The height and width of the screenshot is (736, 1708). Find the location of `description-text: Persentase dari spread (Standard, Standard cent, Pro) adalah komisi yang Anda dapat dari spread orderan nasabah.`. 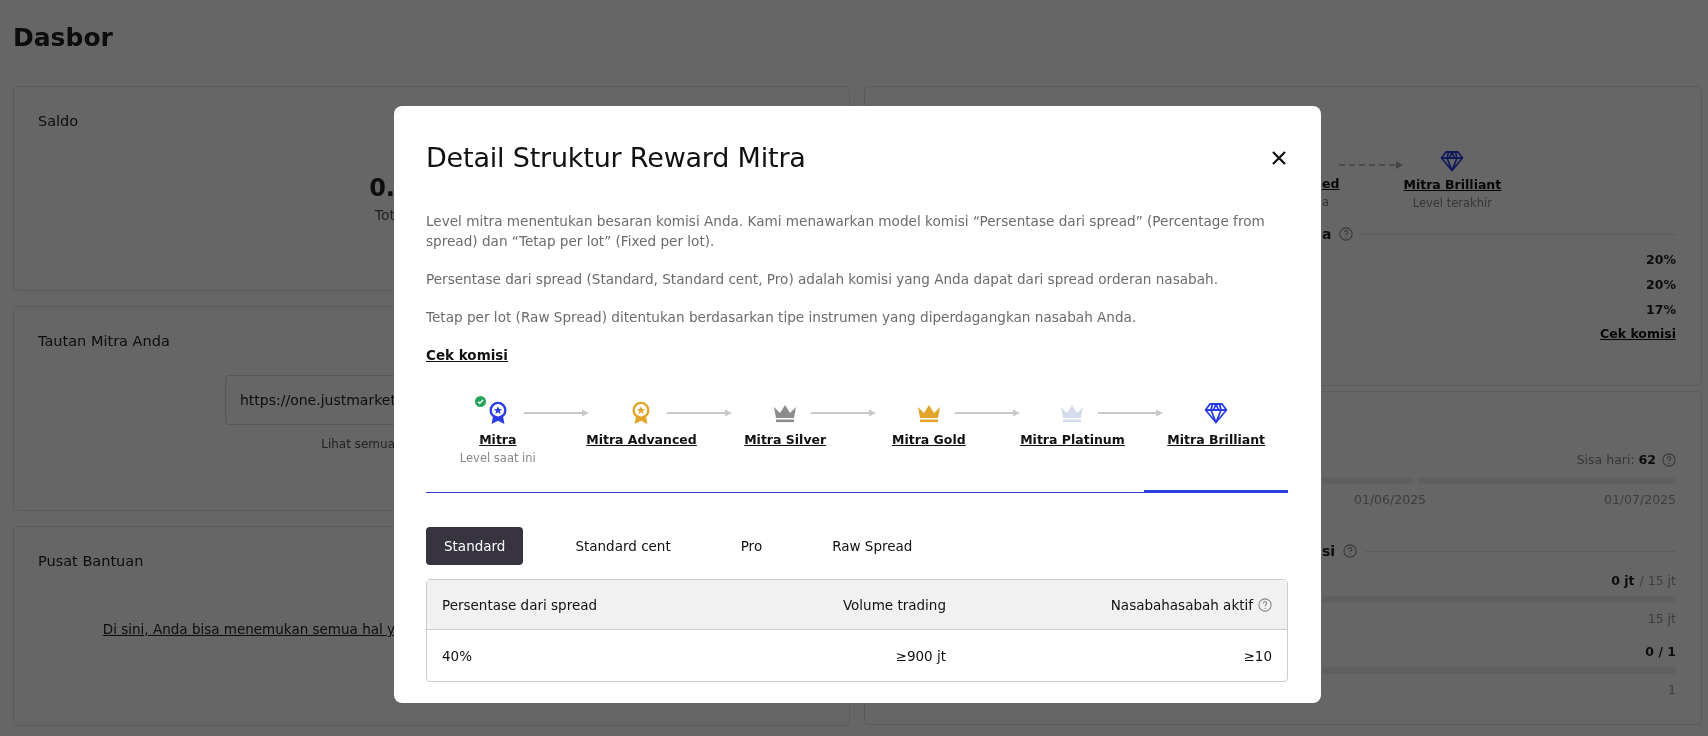

description-text: Persentase dari spread (Standard, Standard cent, Pro) adalah komisi yang Anda dapat dari spread orderan nasabah. is located at coordinates (822, 279).